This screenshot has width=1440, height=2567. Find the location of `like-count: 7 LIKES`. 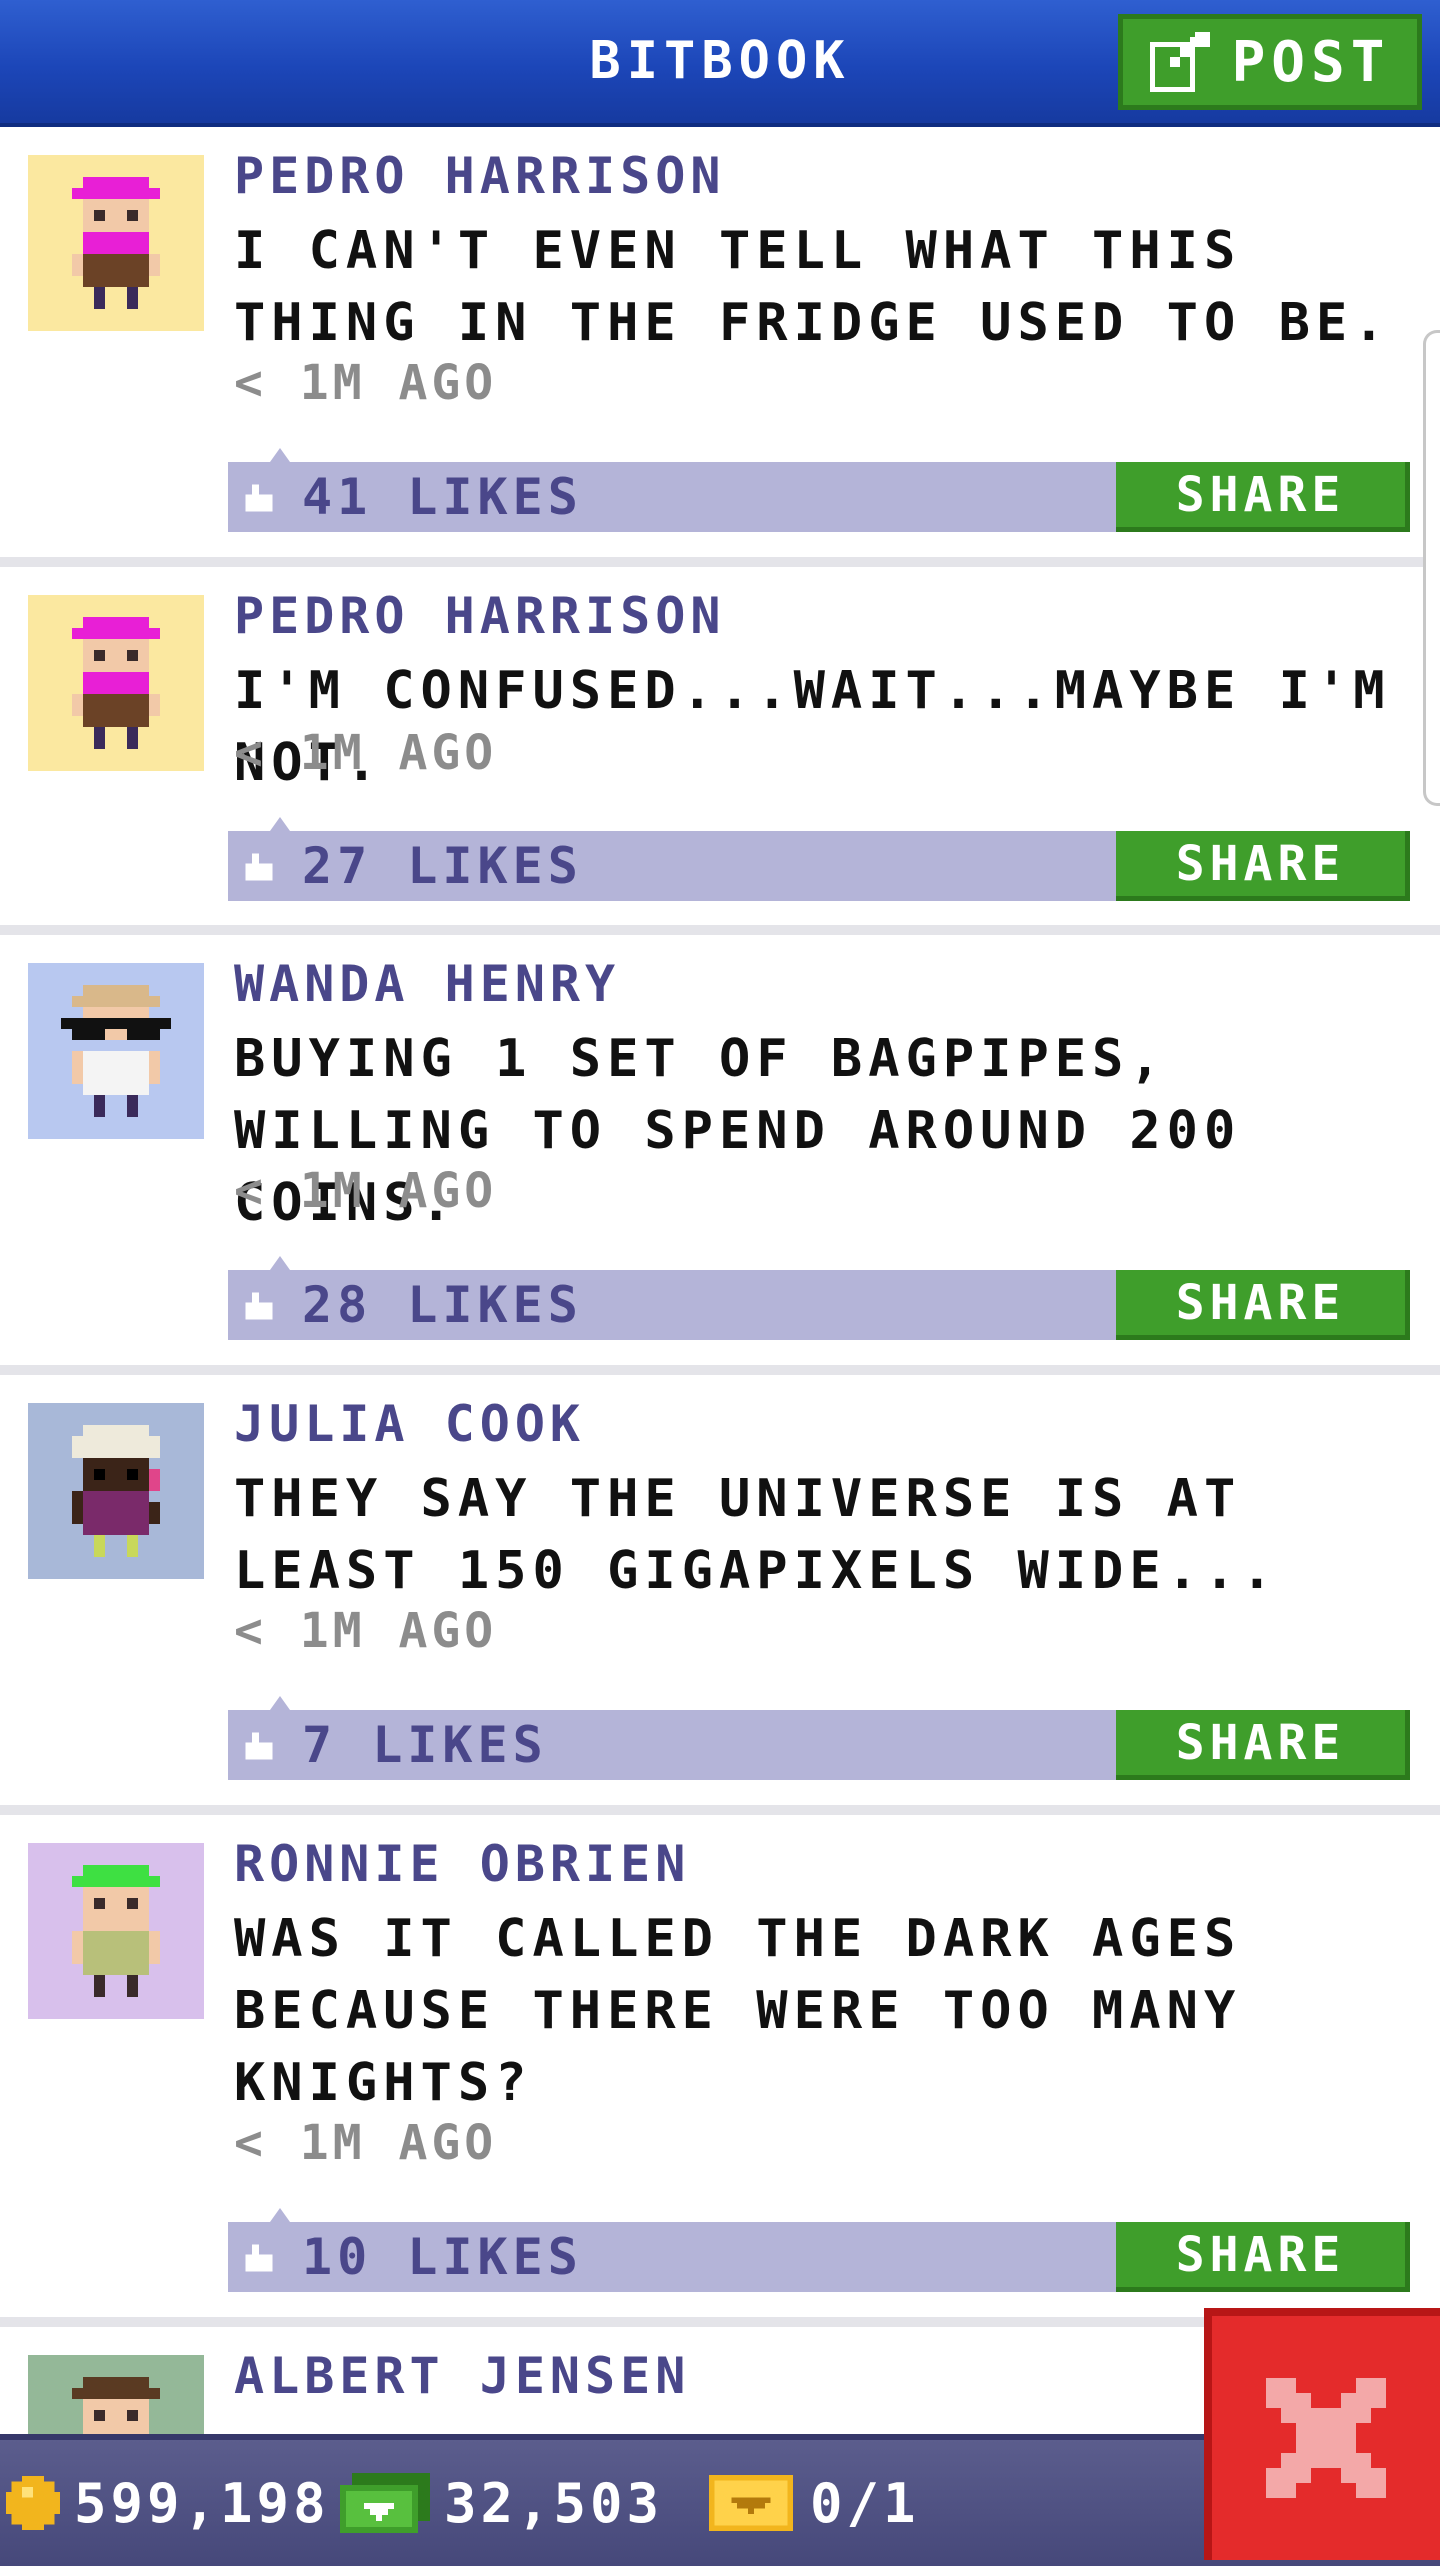

like-count: 7 LIKES is located at coordinates (425, 1745).